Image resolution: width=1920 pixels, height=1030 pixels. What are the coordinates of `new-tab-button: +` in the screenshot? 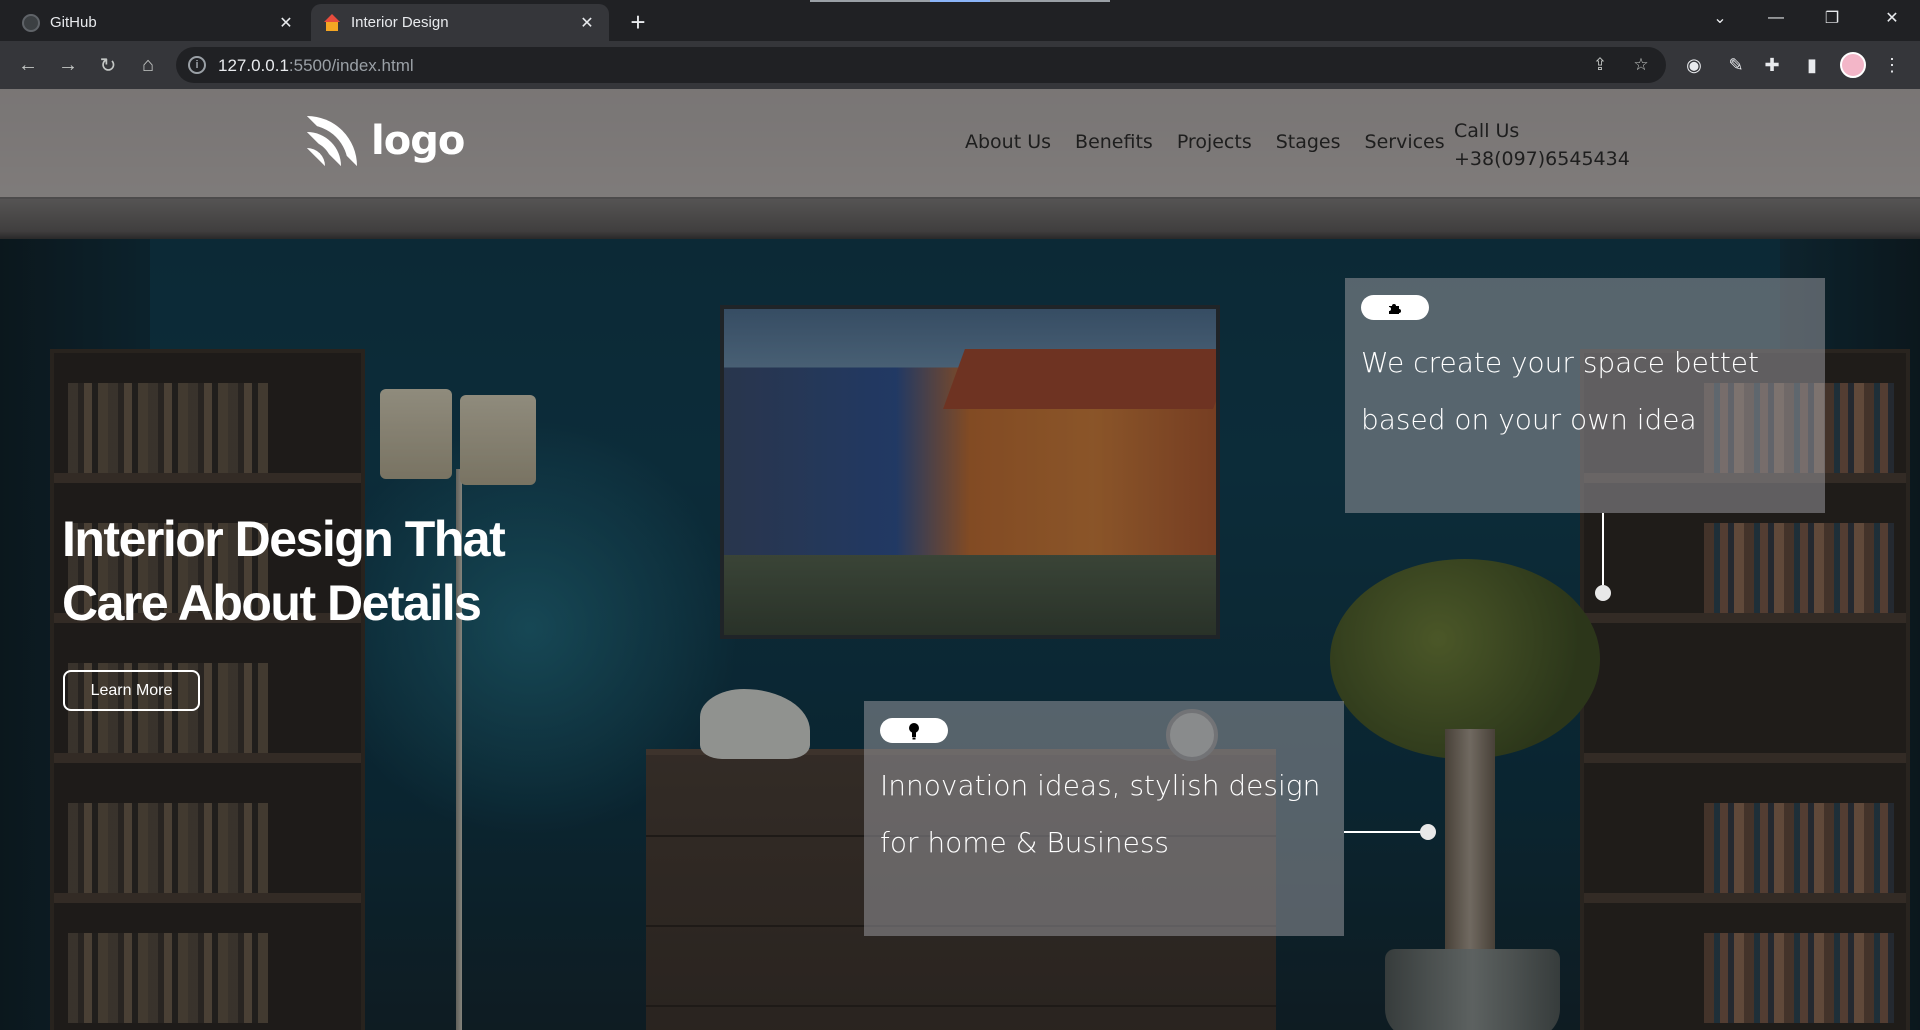 It's located at (638, 22).